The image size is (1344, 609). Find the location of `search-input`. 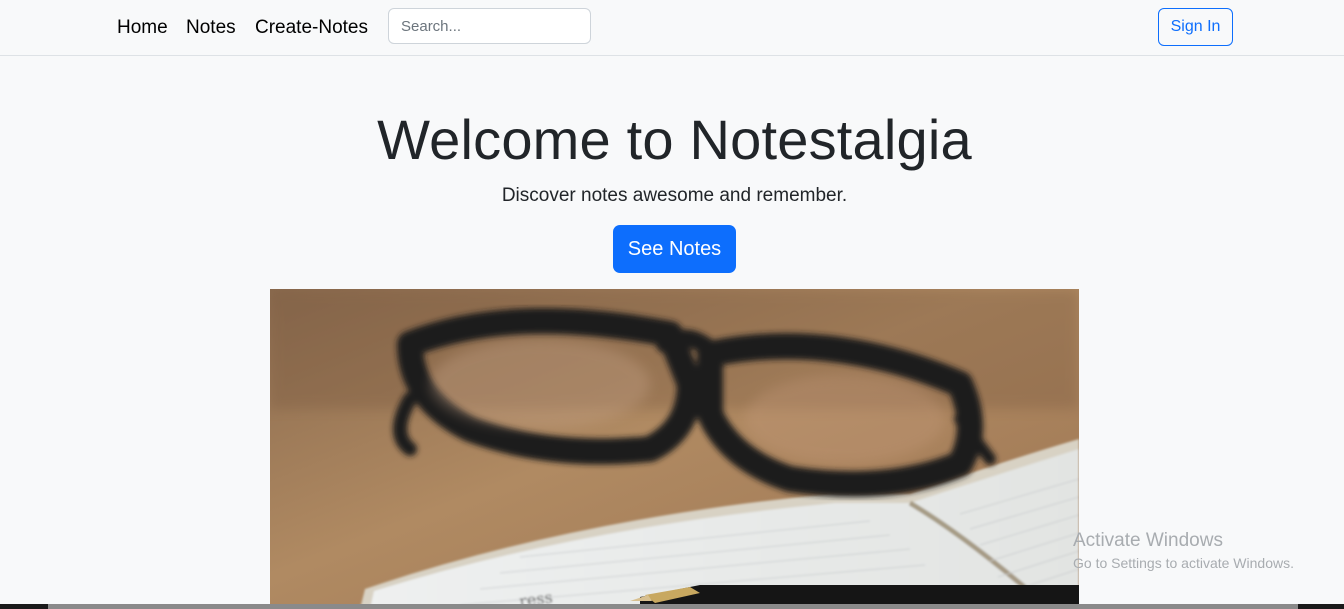

search-input is located at coordinates (489, 26).